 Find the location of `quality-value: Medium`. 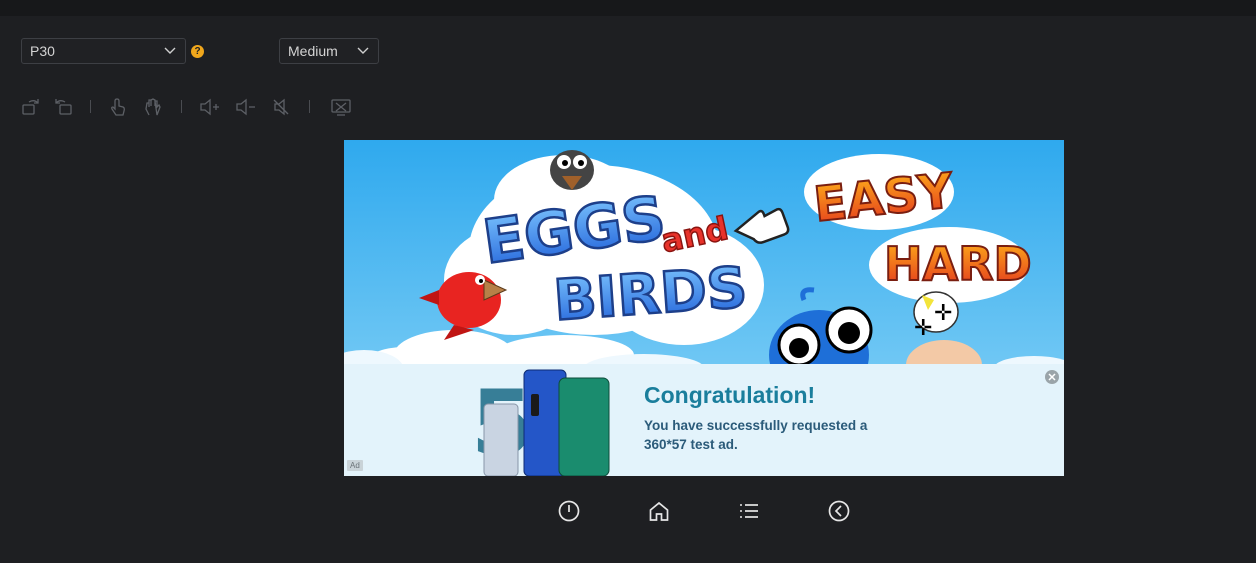

quality-value: Medium is located at coordinates (313, 51).